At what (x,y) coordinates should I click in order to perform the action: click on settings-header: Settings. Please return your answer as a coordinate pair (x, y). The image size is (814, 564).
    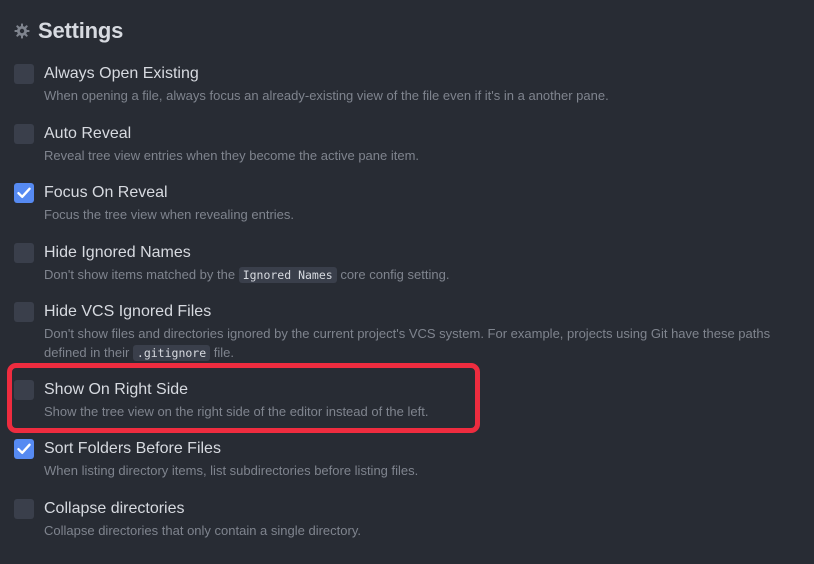
    Looking at the image, I should click on (68, 31).